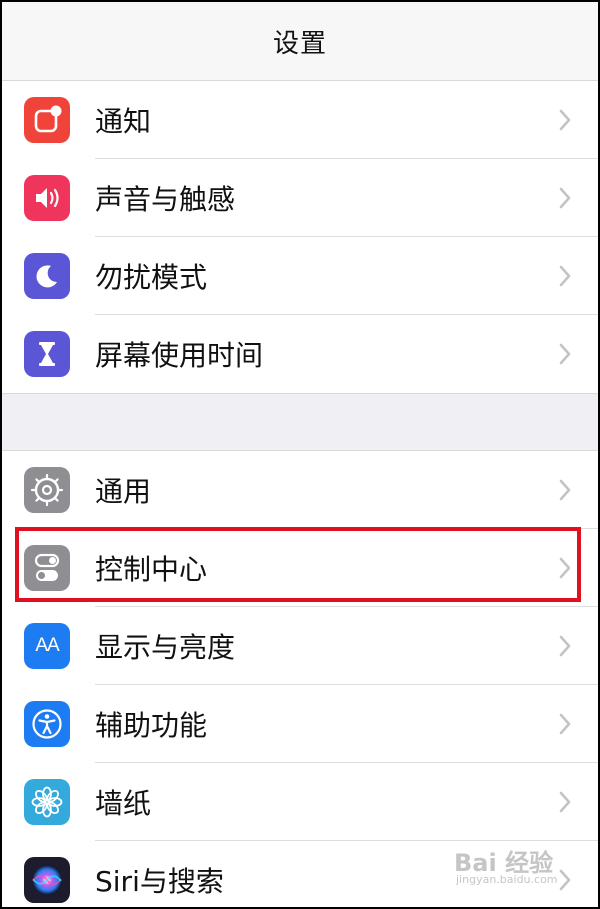 The width and height of the screenshot is (600, 909). Describe the element at coordinates (165, 199) in the screenshot. I see `row-label: 声音与触感` at that location.